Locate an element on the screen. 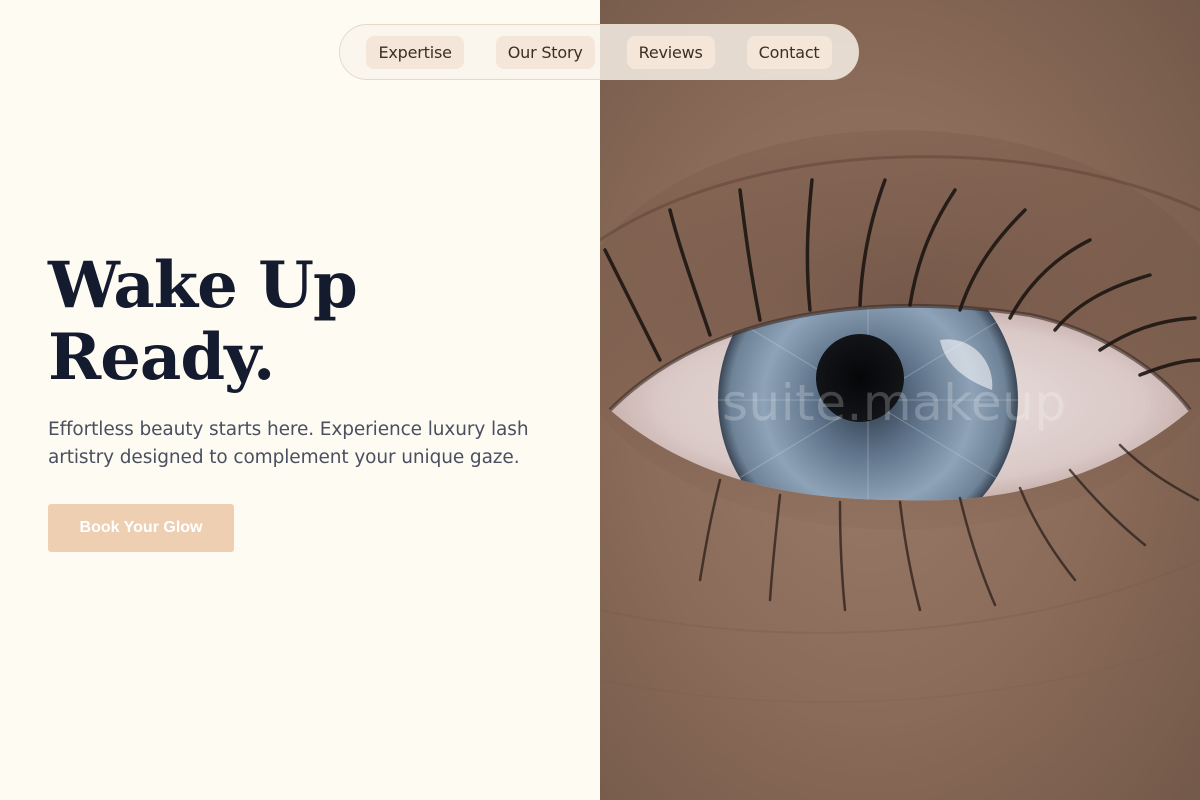  main-nav: Expertise Our Story Reviews Contact is located at coordinates (599, 52).